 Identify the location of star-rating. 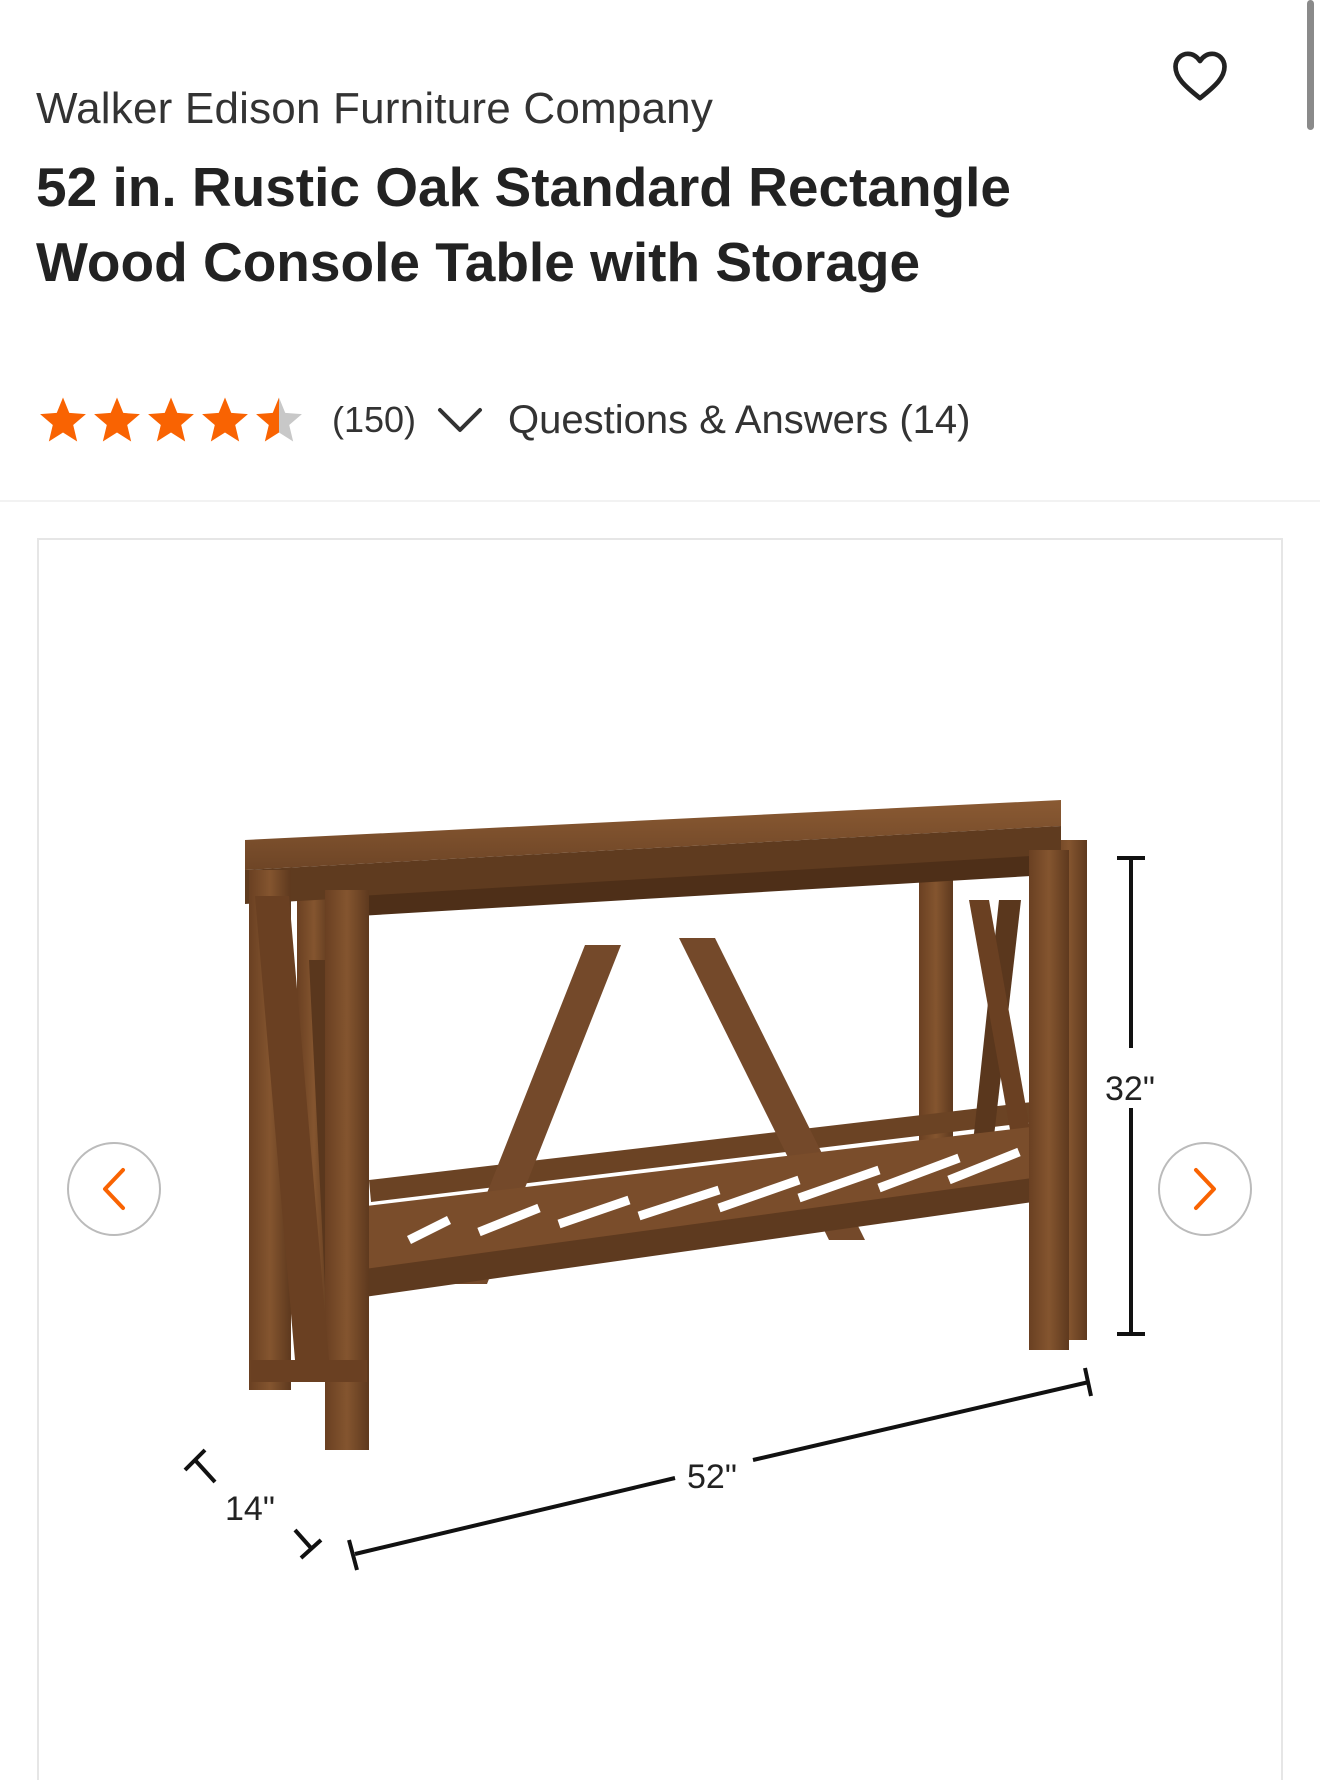
(171, 420).